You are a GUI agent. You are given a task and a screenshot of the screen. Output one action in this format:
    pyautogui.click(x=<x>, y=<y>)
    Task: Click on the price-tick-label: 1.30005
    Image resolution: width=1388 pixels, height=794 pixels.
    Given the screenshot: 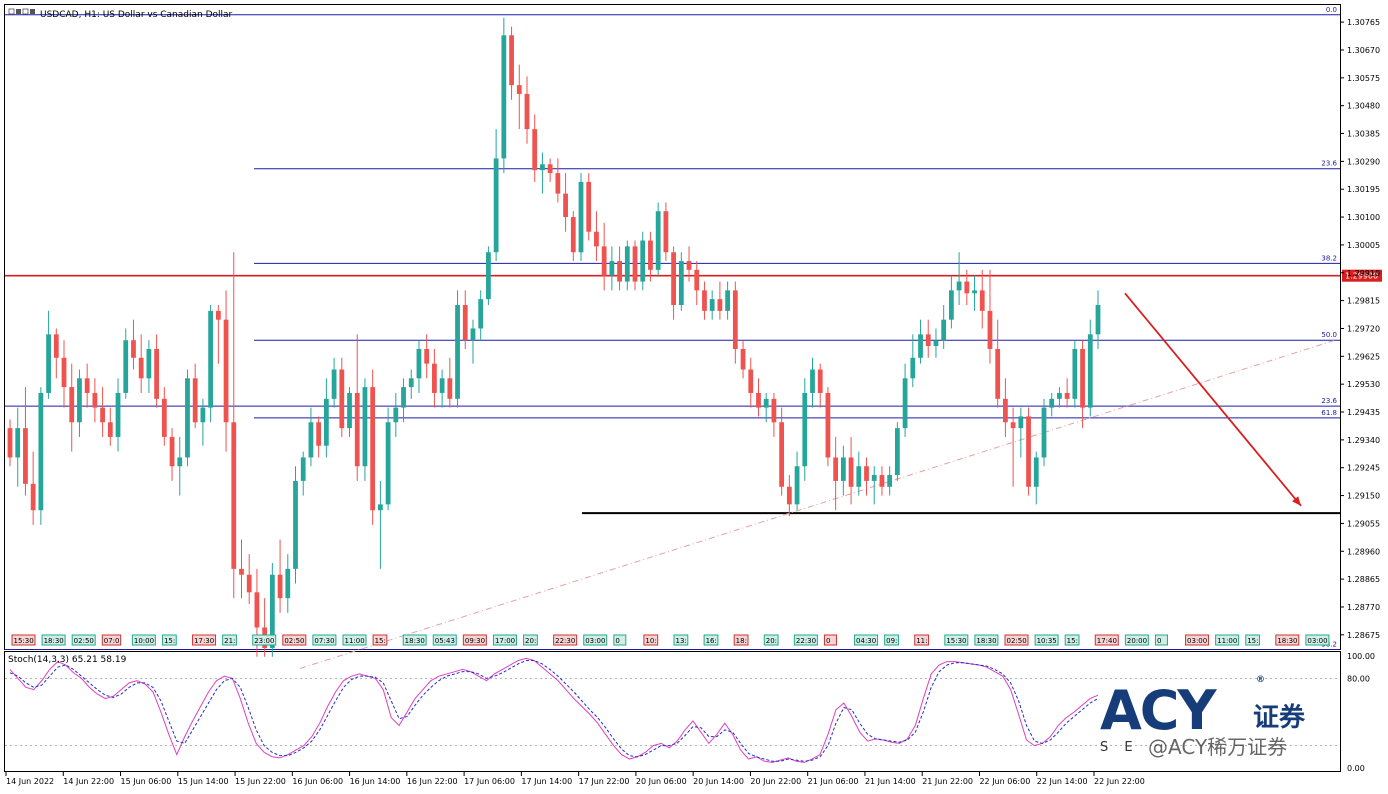 What is the action you would take?
    pyautogui.click(x=1363, y=245)
    